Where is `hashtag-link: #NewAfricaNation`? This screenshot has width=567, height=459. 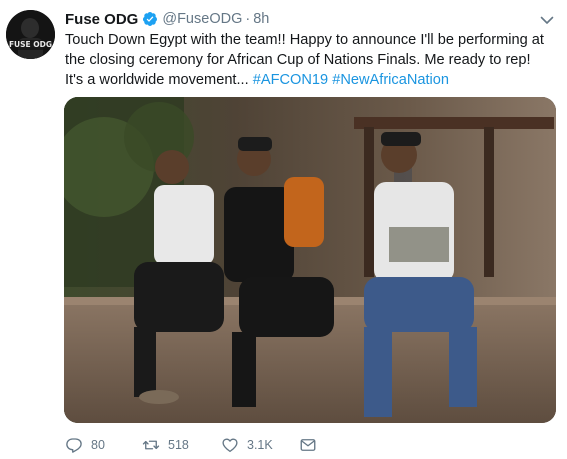
hashtag-link: #NewAfricaNation is located at coordinates (390, 80).